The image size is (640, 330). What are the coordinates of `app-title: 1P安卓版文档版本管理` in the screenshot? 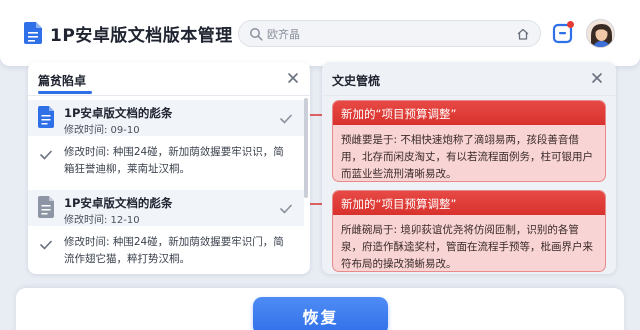 It's located at (141, 36).